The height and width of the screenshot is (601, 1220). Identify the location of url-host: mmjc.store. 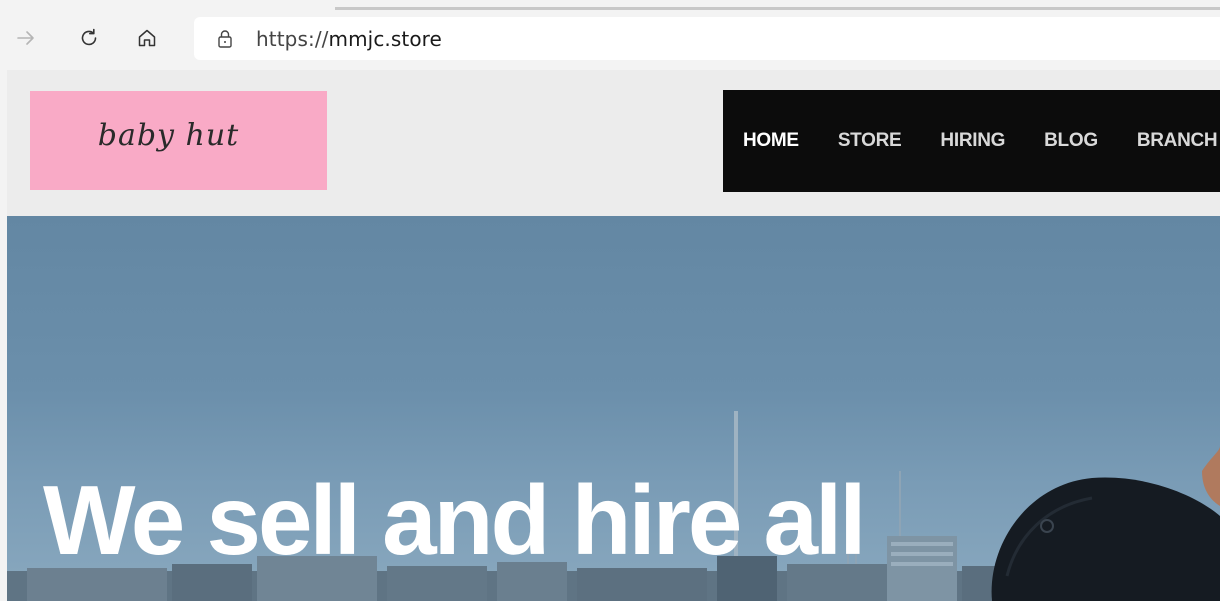
(385, 38).